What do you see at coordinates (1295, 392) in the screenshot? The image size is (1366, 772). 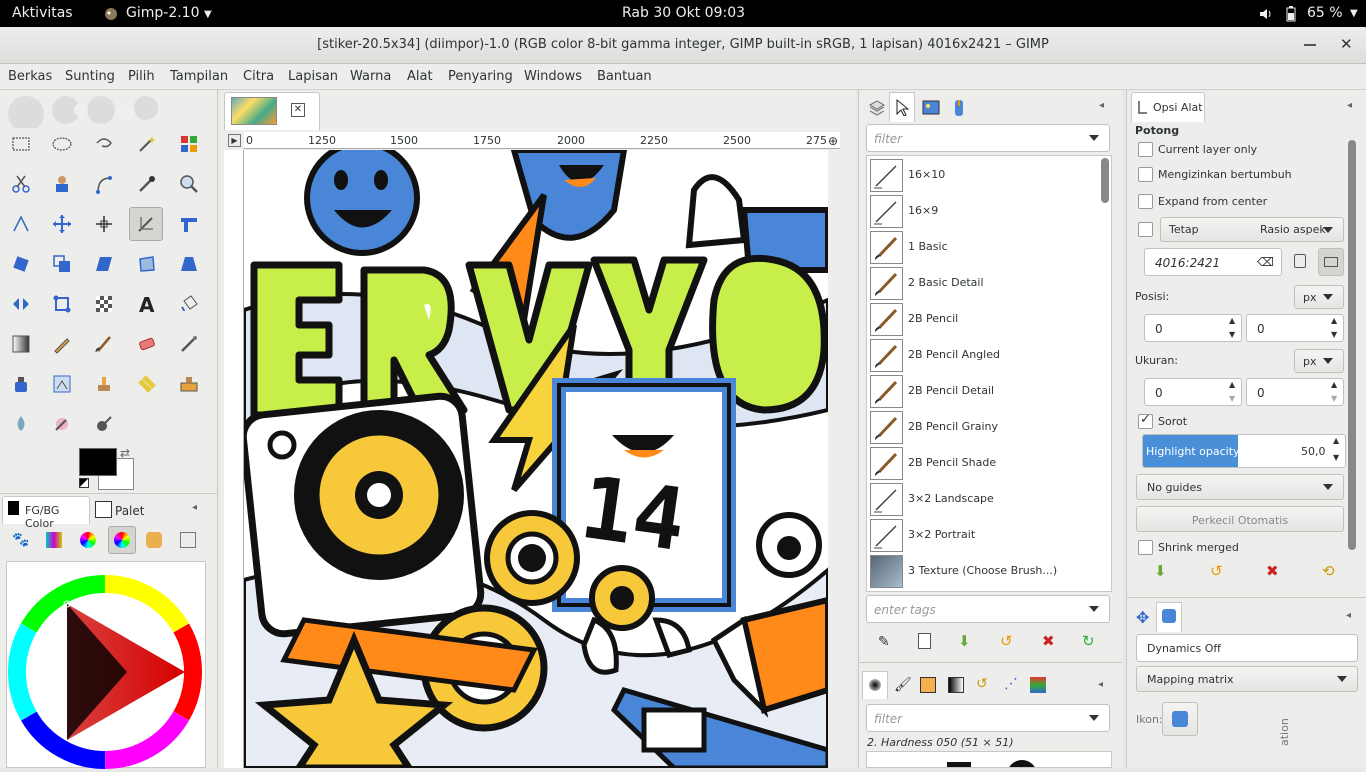 I see `size-height-input: 0 ▲ ▼` at bounding box center [1295, 392].